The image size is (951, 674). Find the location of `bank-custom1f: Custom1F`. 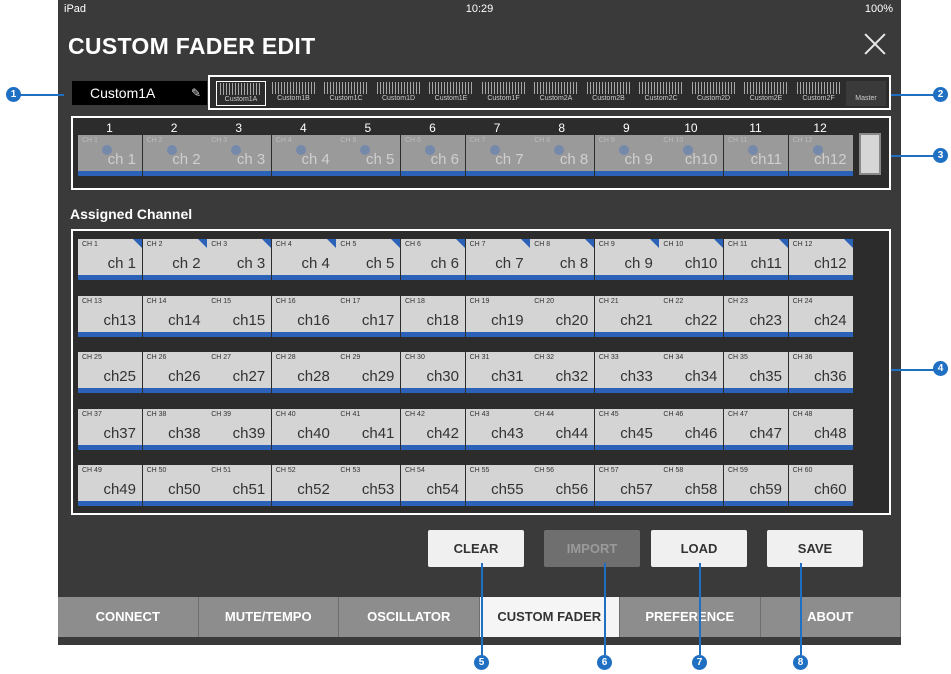

bank-custom1f: Custom1F is located at coordinates (504, 93).